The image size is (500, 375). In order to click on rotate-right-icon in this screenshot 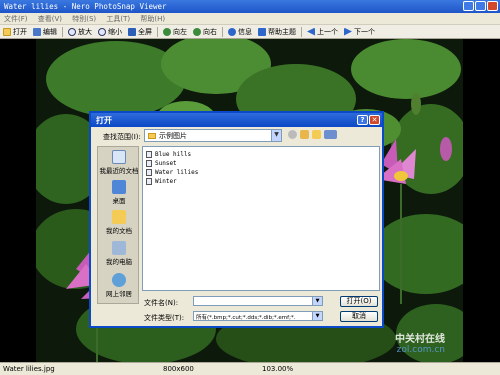, I will do `click(197, 31)`.